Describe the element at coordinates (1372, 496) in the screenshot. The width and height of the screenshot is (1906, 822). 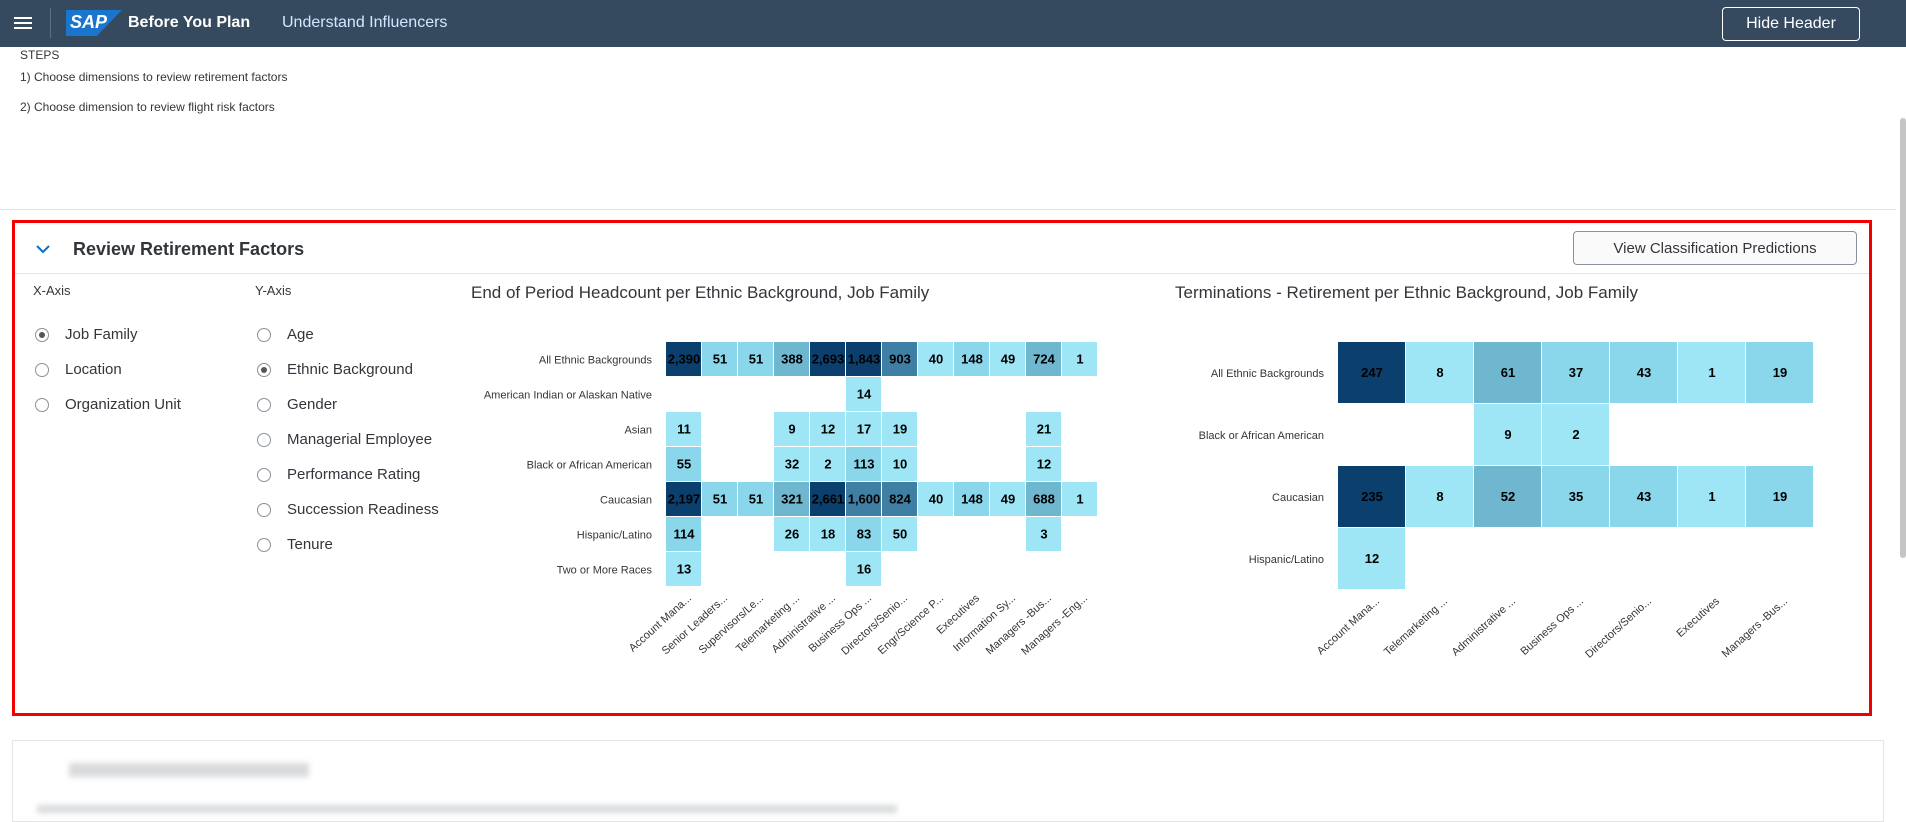
I see `cell-value-label: 235` at that location.